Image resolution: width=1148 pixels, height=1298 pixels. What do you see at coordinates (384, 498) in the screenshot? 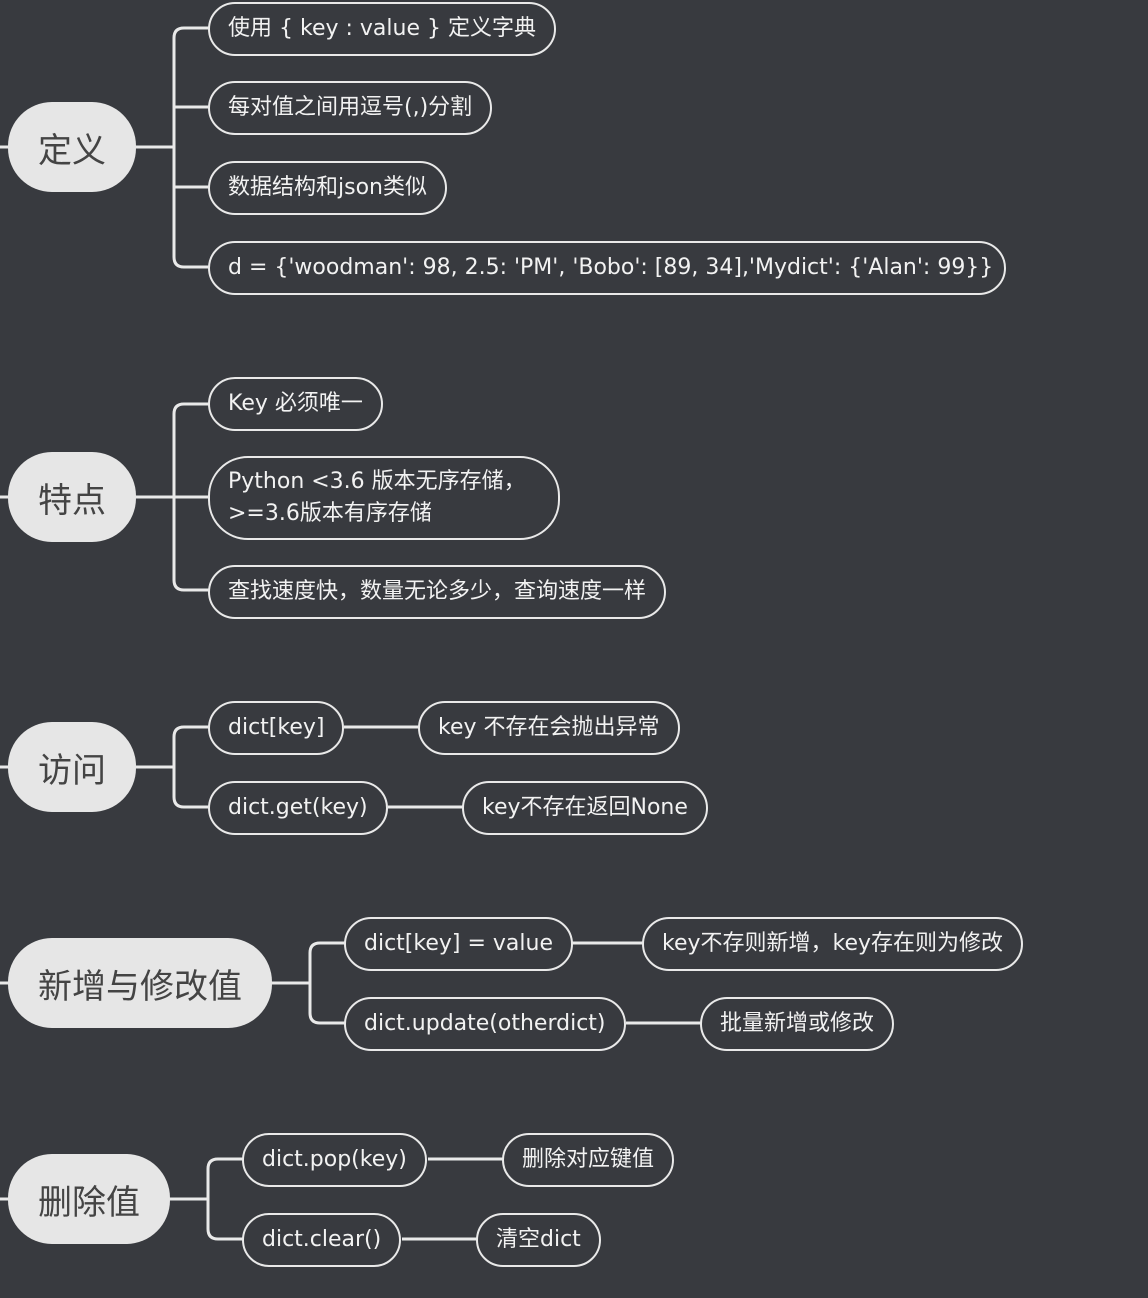
I see `feature-item: Python <3.6 版本无序存储， >=3.6版本有序存储` at bounding box center [384, 498].